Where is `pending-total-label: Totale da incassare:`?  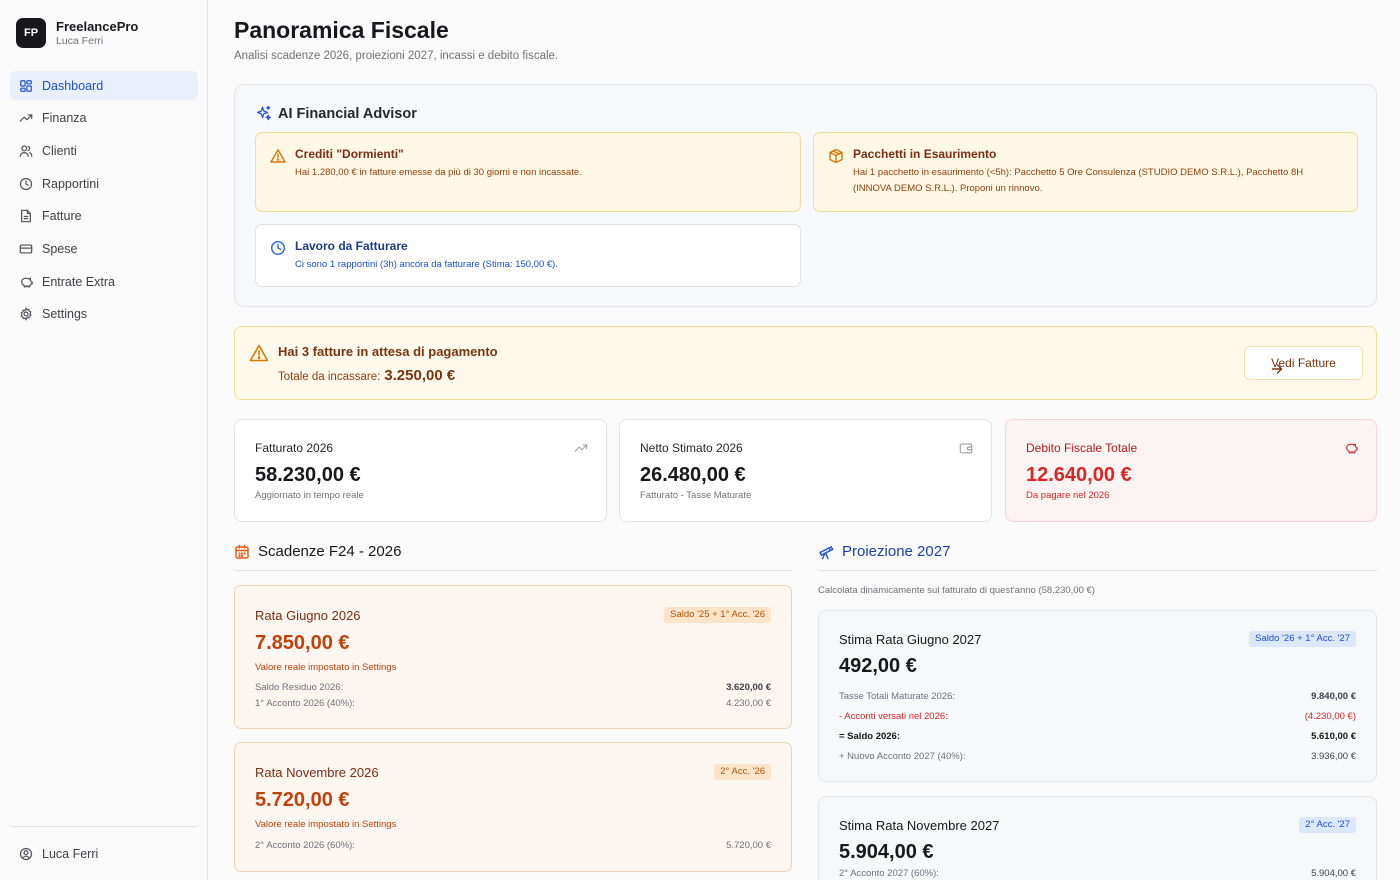 pending-total-label: Totale da incassare: is located at coordinates (329, 377).